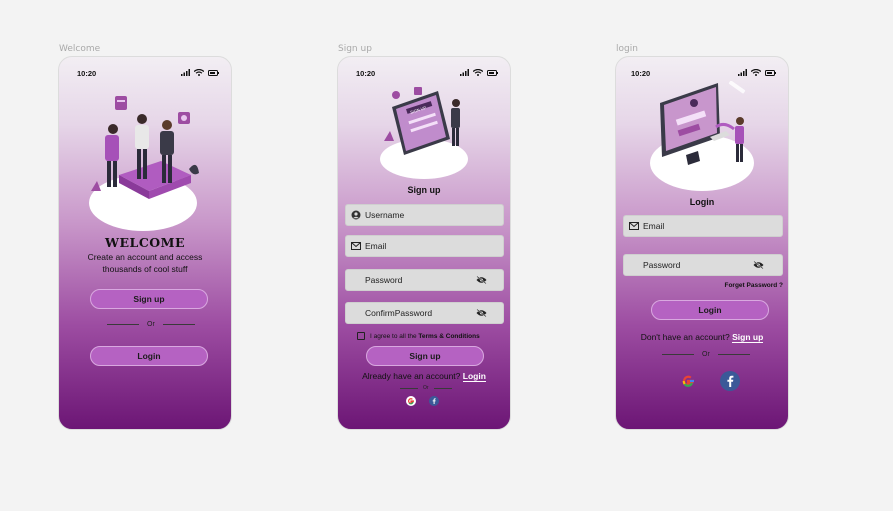 The image size is (893, 511). I want to click on signup-submit-button: Sign up, so click(425, 356).